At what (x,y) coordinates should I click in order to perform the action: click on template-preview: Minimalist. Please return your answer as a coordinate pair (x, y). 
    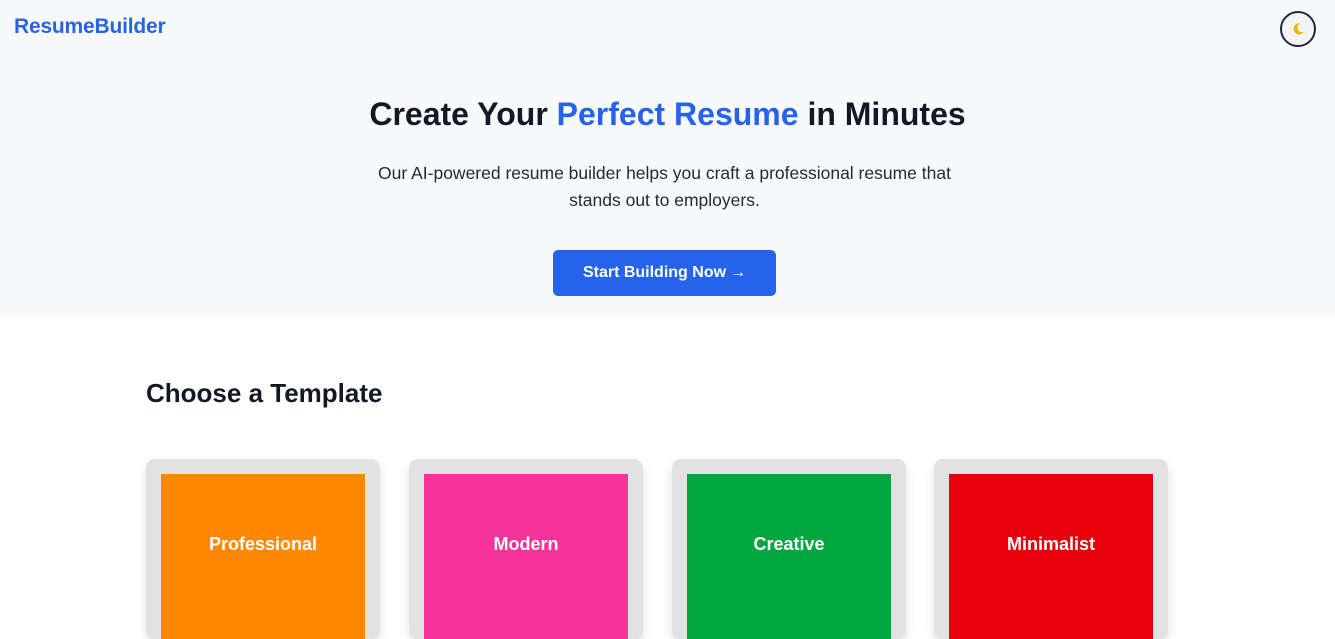
    Looking at the image, I should click on (1051, 556).